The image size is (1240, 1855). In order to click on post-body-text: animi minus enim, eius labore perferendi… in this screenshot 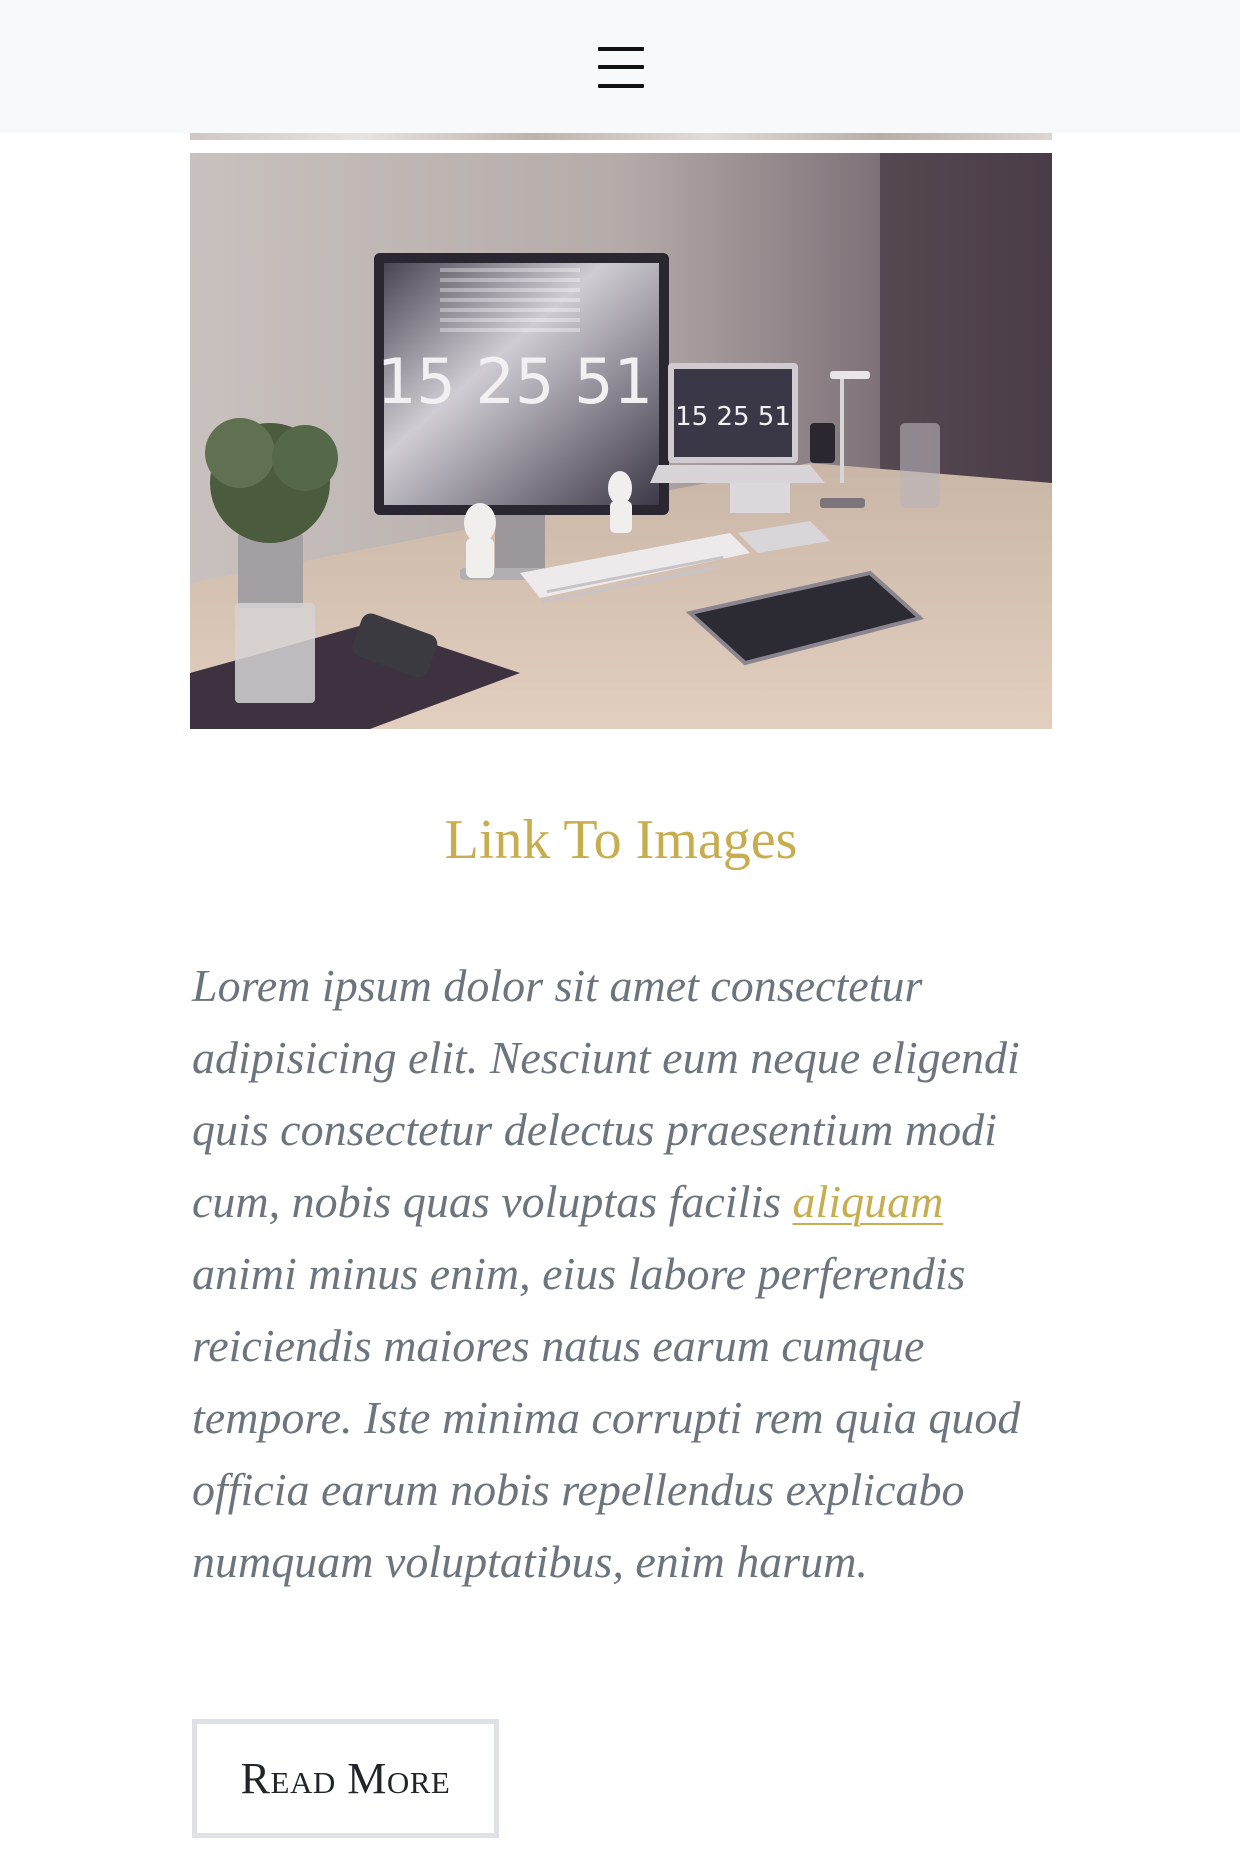, I will do `click(606, 1417)`.